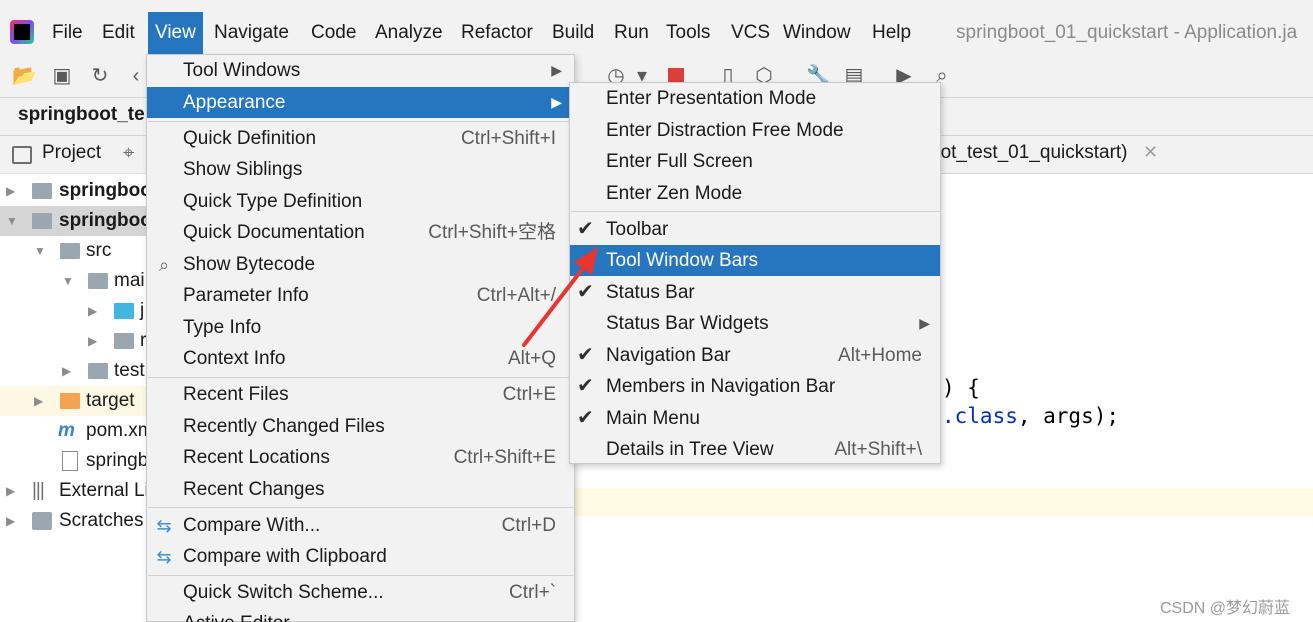 Image resolution: width=1313 pixels, height=622 pixels. What do you see at coordinates (755, 229) in the screenshot?
I see `submenu-item-toolbar: ✔ Toolbar` at bounding box center [755, 229].